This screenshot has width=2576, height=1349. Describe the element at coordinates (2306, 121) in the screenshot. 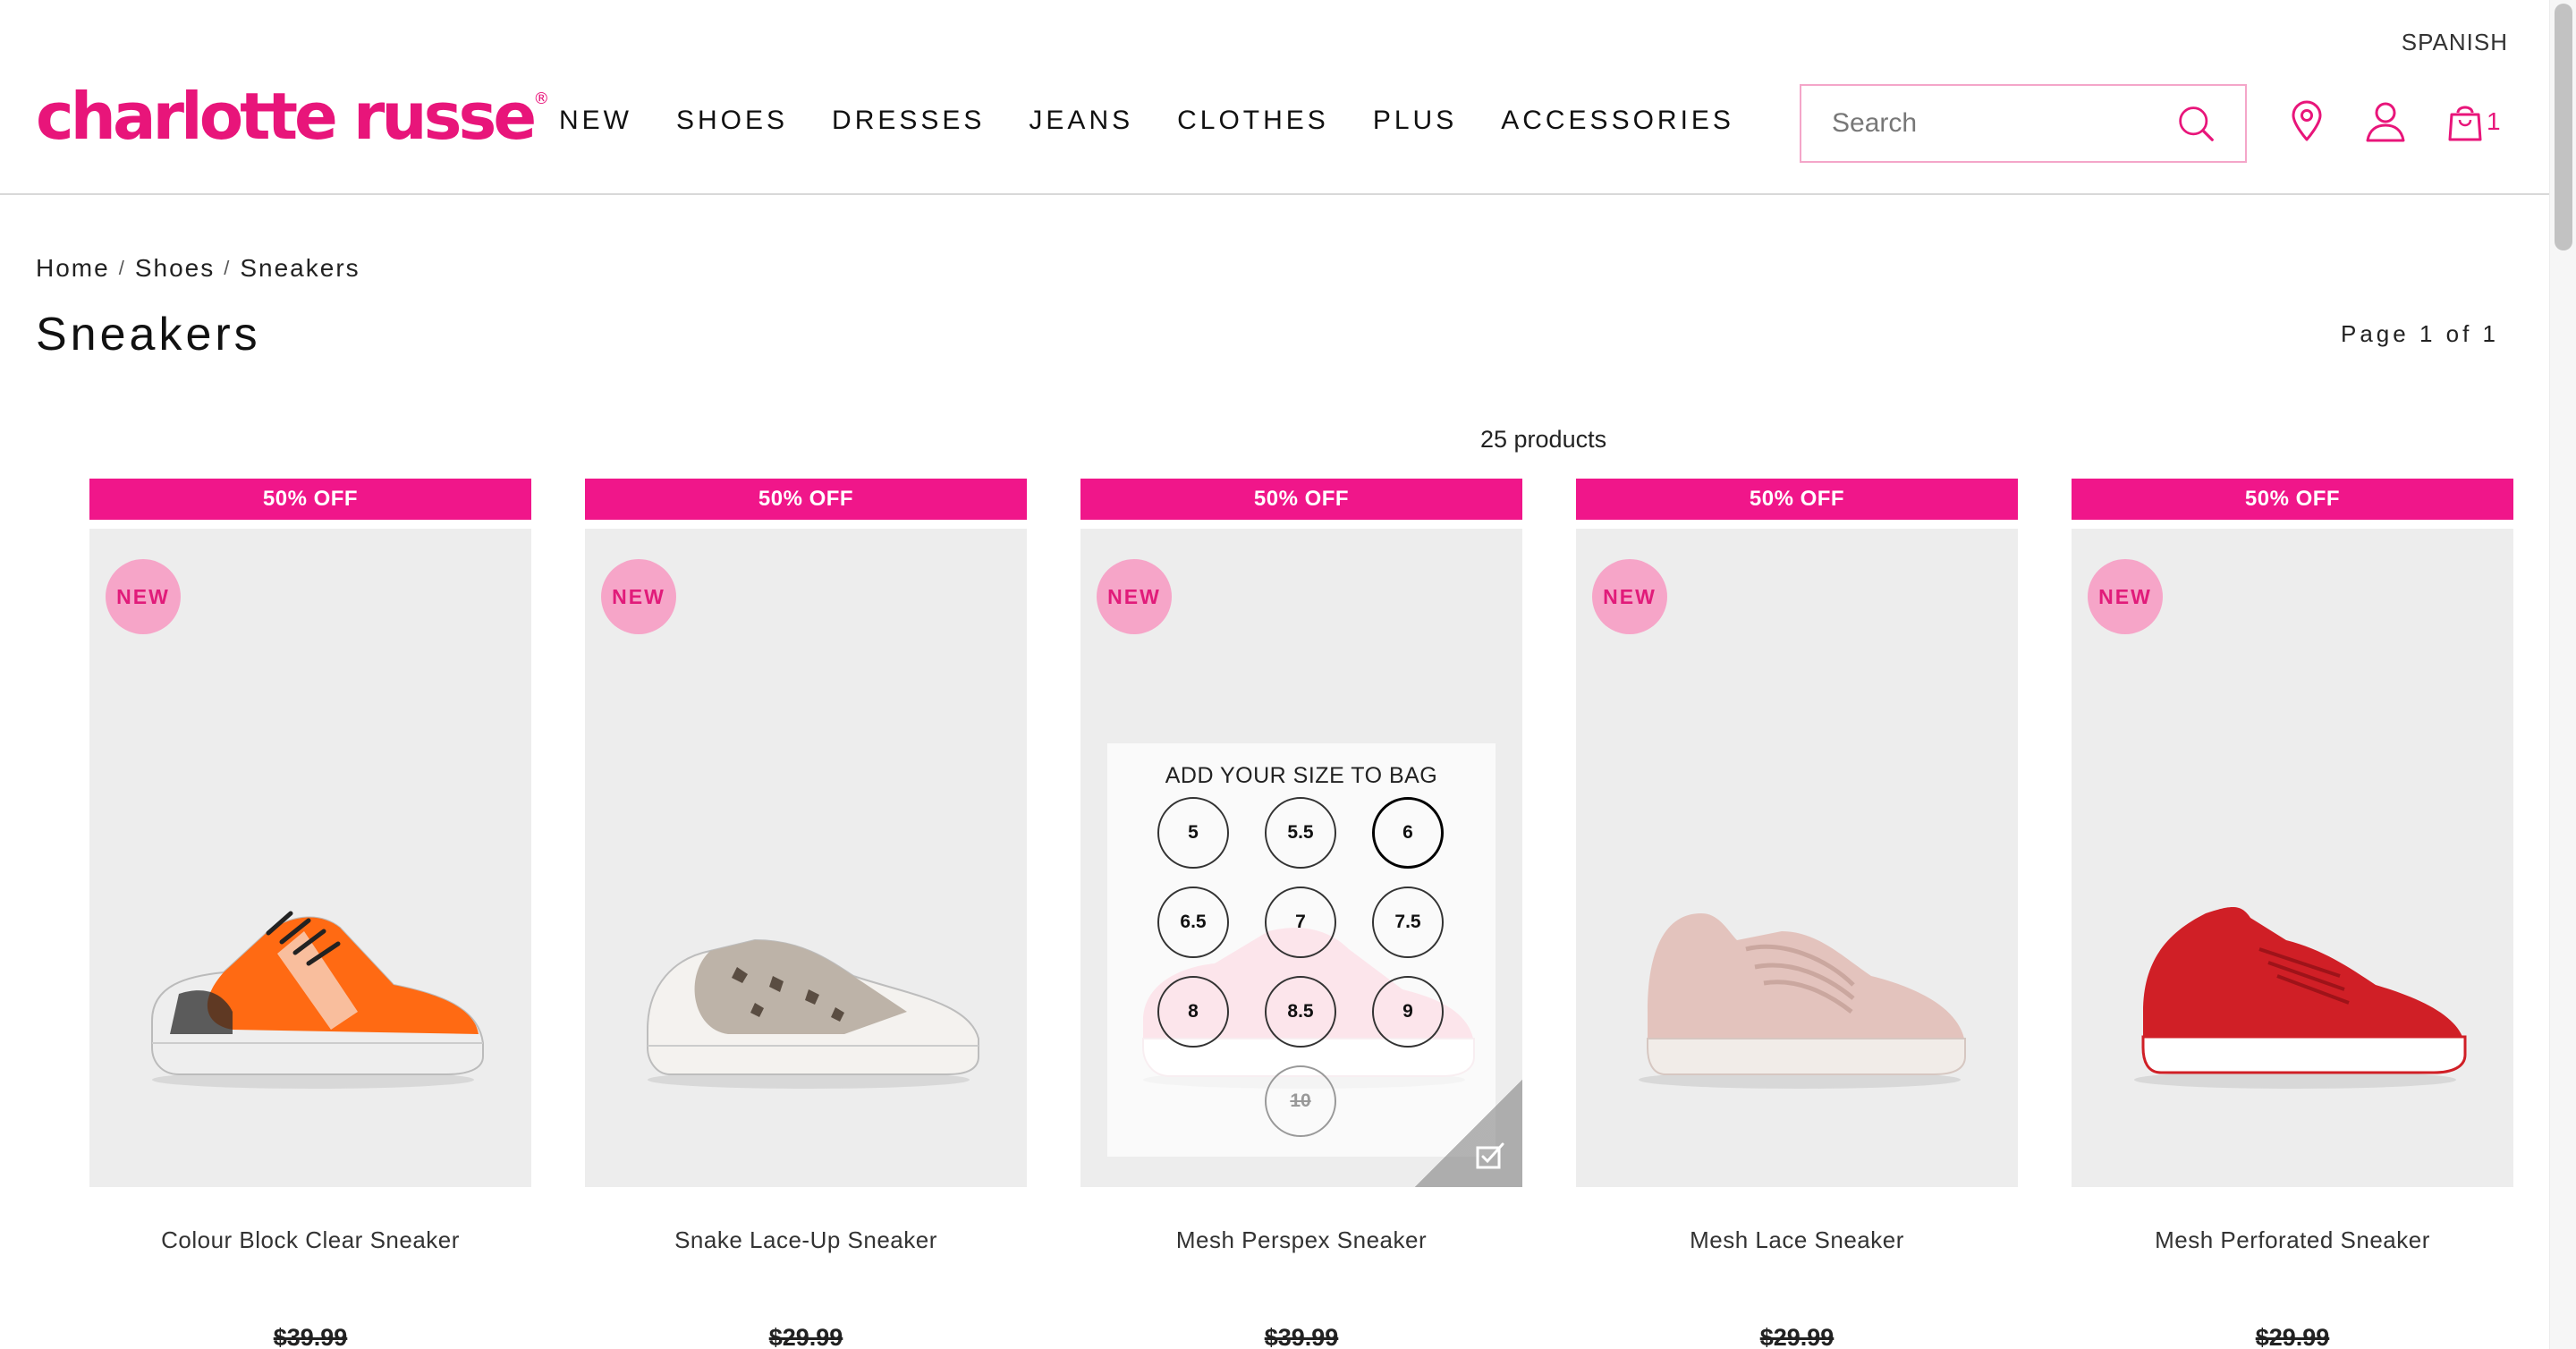

I see `location-pin-icon` at that location.